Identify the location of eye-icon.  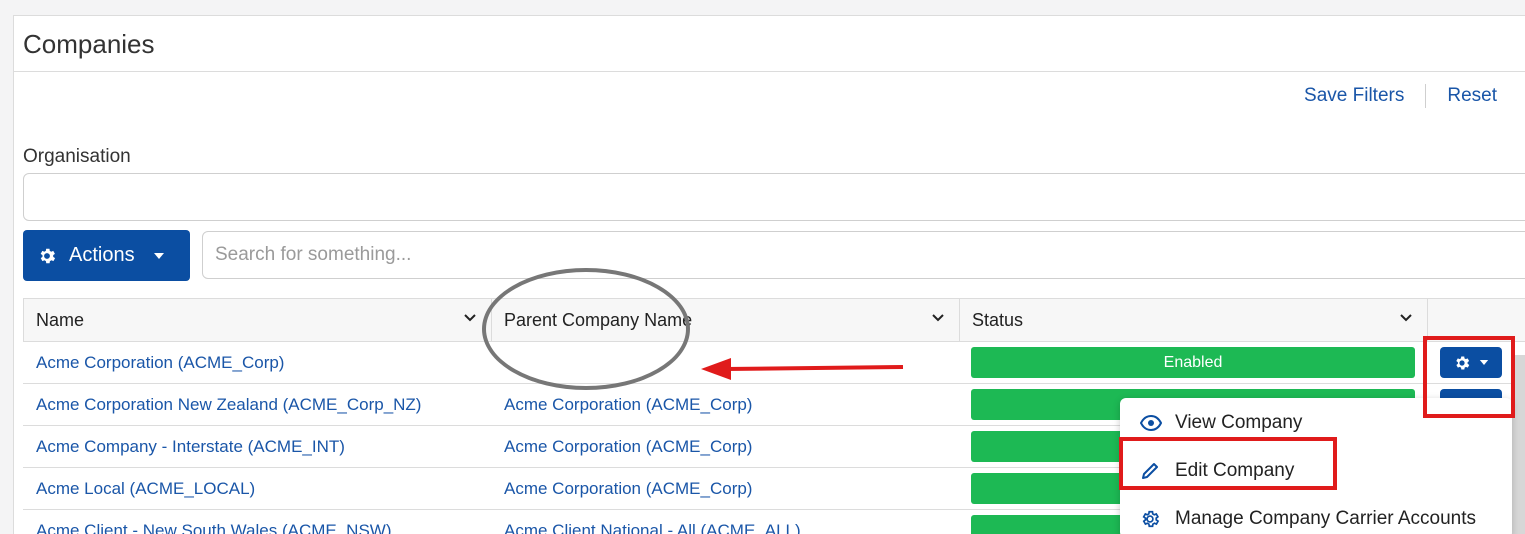
(1152, 423).